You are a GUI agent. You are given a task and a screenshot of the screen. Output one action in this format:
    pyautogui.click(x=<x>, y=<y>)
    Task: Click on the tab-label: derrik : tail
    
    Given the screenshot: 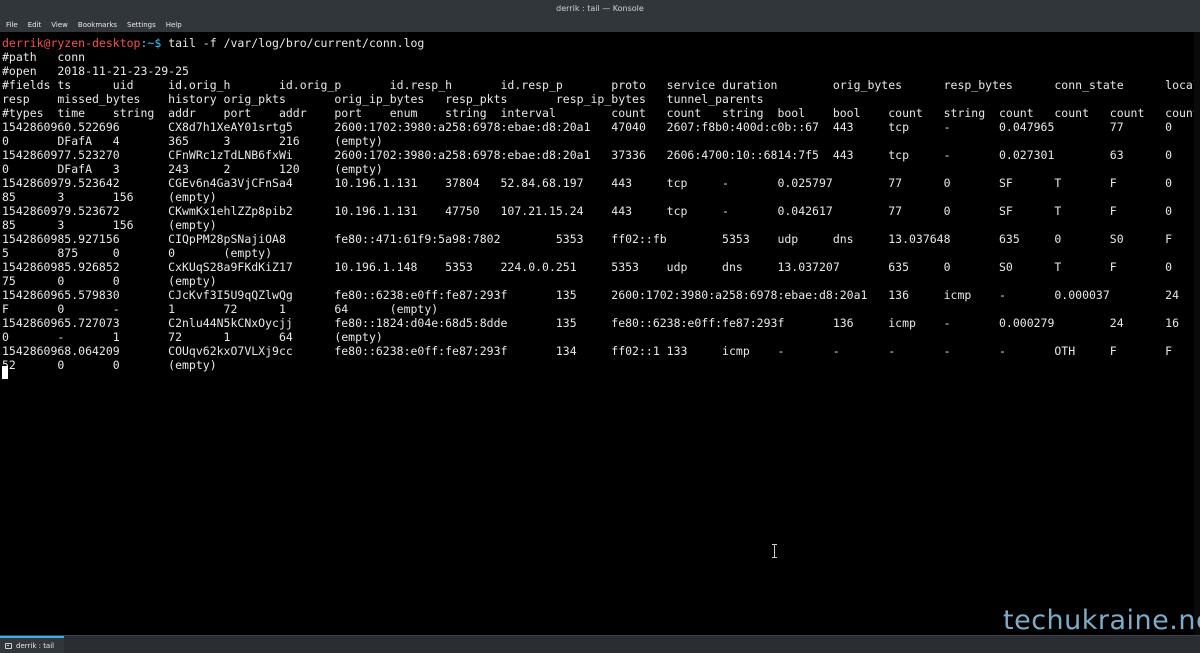 What is the action you would take?
    pyautogui.click(x=35, y=645)
    